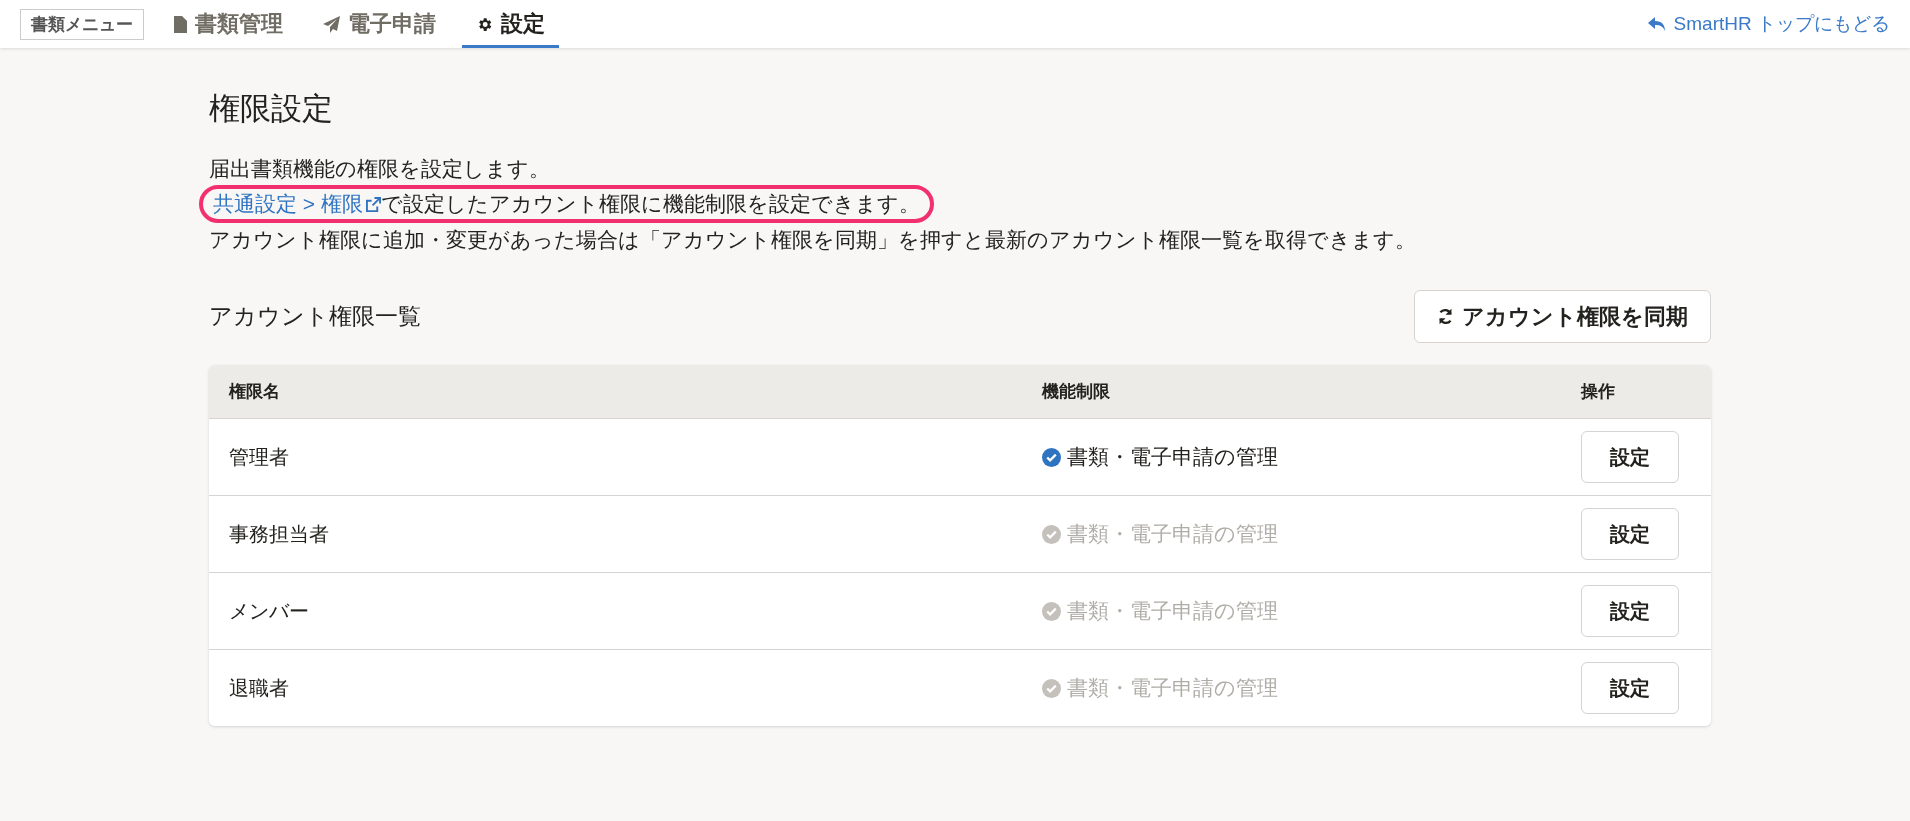 This screenshot has width=1910, height=821. I want to click on description-text: で設定したアカウント権限に機能制限を設定できます。, so click(650, 204).